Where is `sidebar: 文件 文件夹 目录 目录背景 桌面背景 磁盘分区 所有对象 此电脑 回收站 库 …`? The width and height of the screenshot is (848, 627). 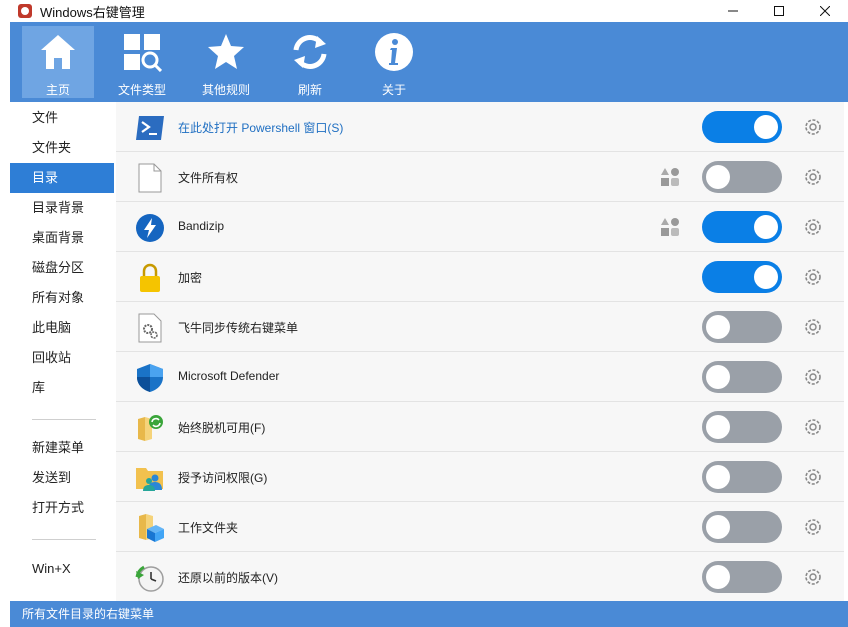
sidebar: 文件 文件夹 目录 目录背景 桌面背景 磁盘分区 所有对象 此电脑 回收站 库 … is located at coordinates (62, 351).